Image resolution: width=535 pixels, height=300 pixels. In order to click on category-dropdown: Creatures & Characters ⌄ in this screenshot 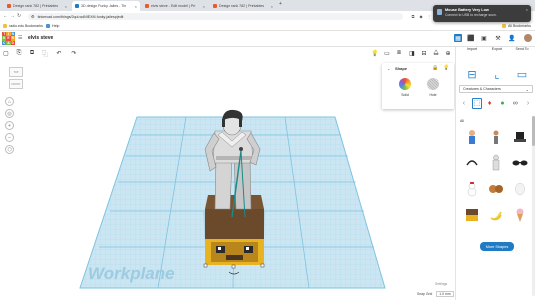, I will do `click(496, 89)`.